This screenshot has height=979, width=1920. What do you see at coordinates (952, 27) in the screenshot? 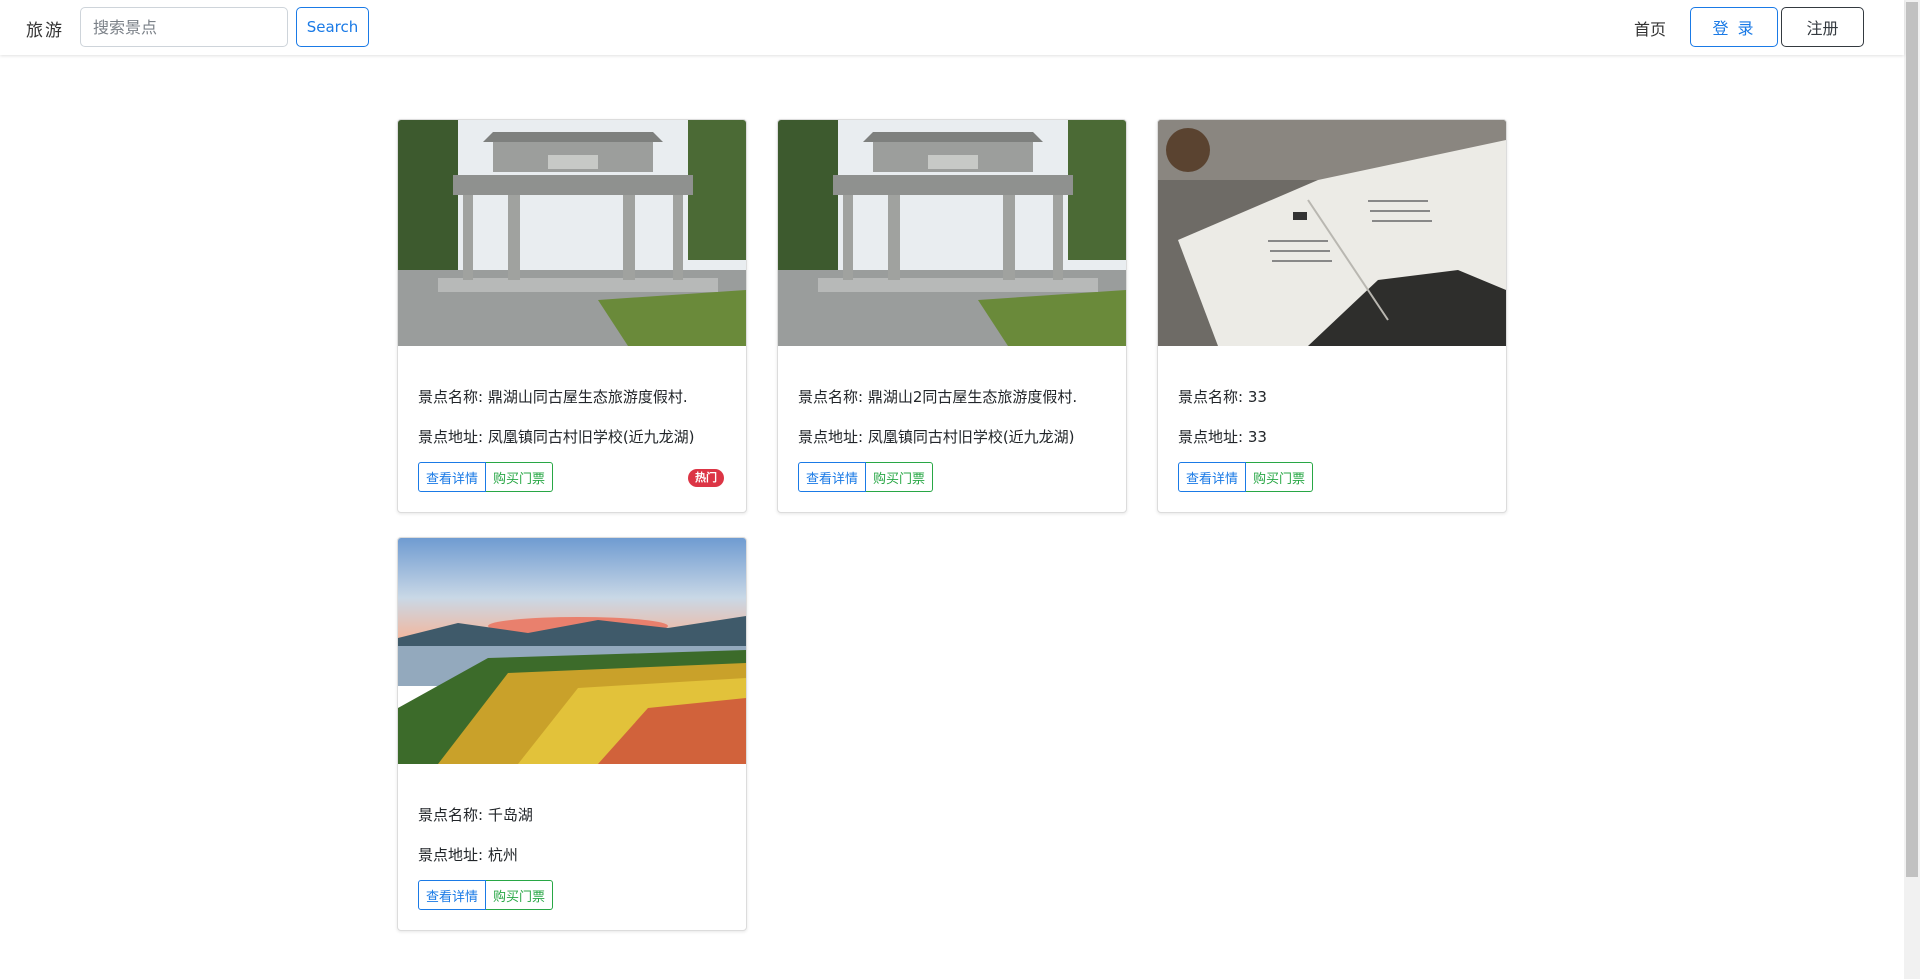
I see `top-navbar: 旅游 Search 首页 登 录 注册` at bounding box center [952, 27].